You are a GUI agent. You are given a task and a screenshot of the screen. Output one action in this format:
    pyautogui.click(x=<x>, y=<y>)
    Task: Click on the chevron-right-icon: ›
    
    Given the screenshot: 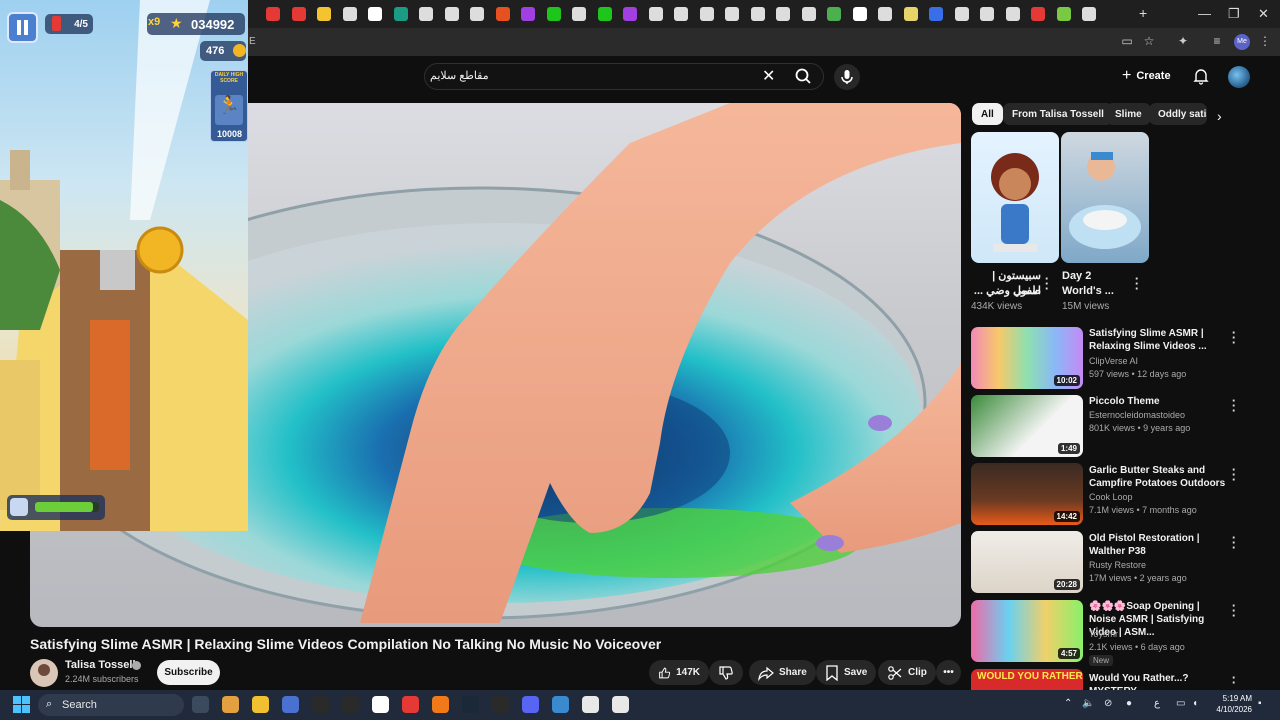 What is the action you would take?
    pyautogui.click(x=1219, y=116)
    